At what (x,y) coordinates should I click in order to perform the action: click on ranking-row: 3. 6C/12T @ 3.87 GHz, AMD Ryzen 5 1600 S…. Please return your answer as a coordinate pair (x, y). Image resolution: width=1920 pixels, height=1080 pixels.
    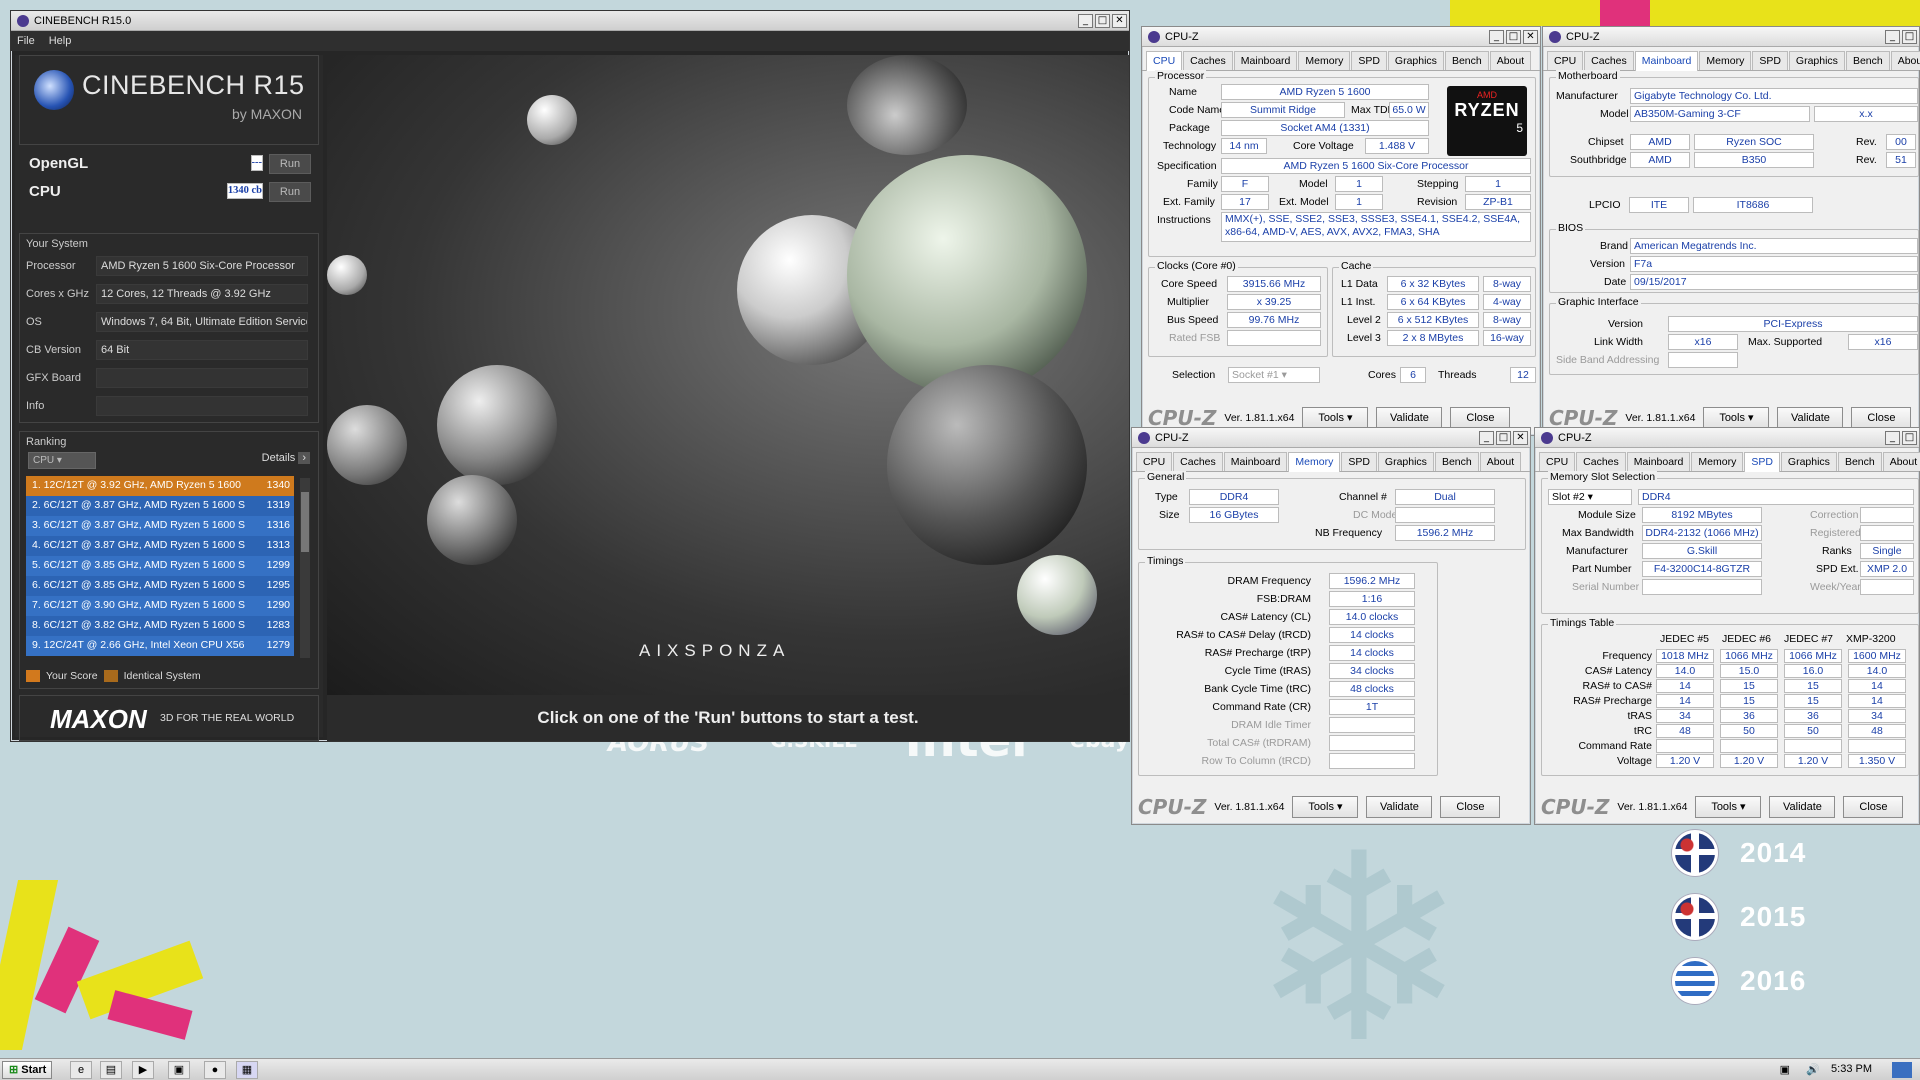
    Looking at the image, I should click on (160, 526).